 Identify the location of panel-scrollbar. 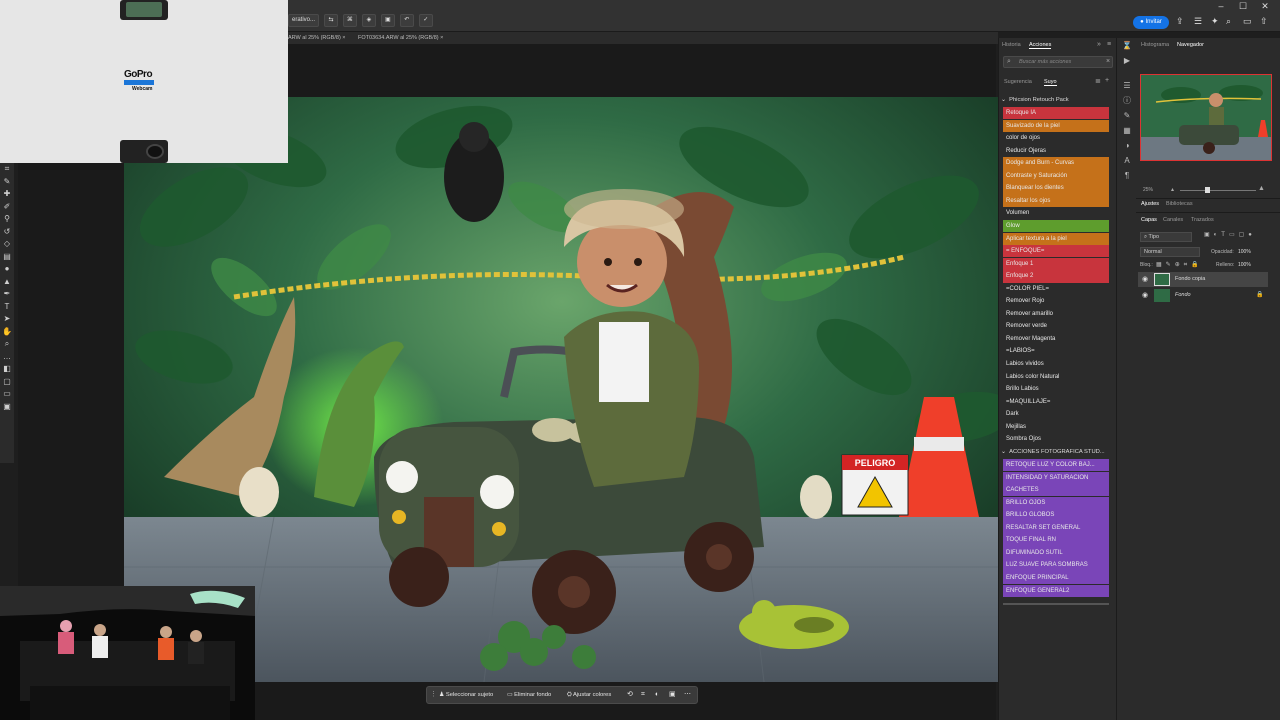
(1056, 604).